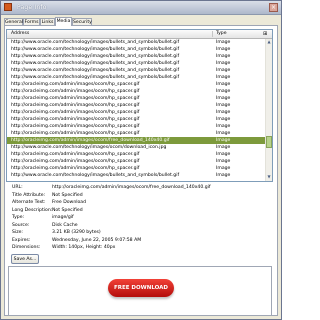  I want to click on scroll-up-icon: ▲, so click(269, 42).